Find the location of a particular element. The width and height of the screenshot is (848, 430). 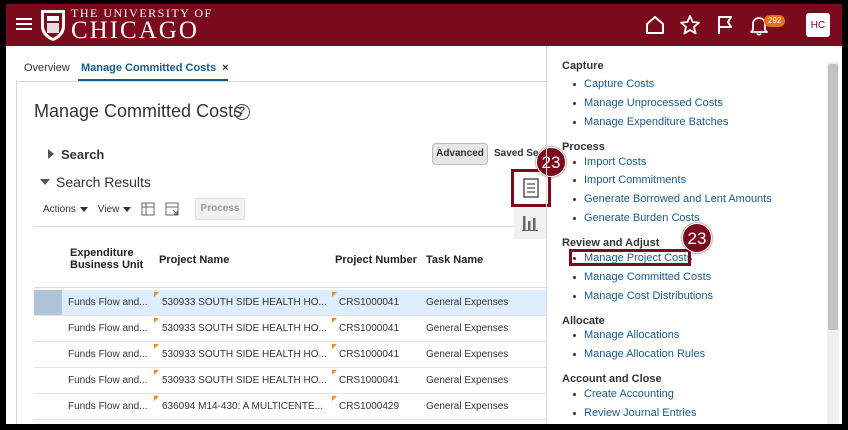

view-menu: View is located at coordinates (115, 209).